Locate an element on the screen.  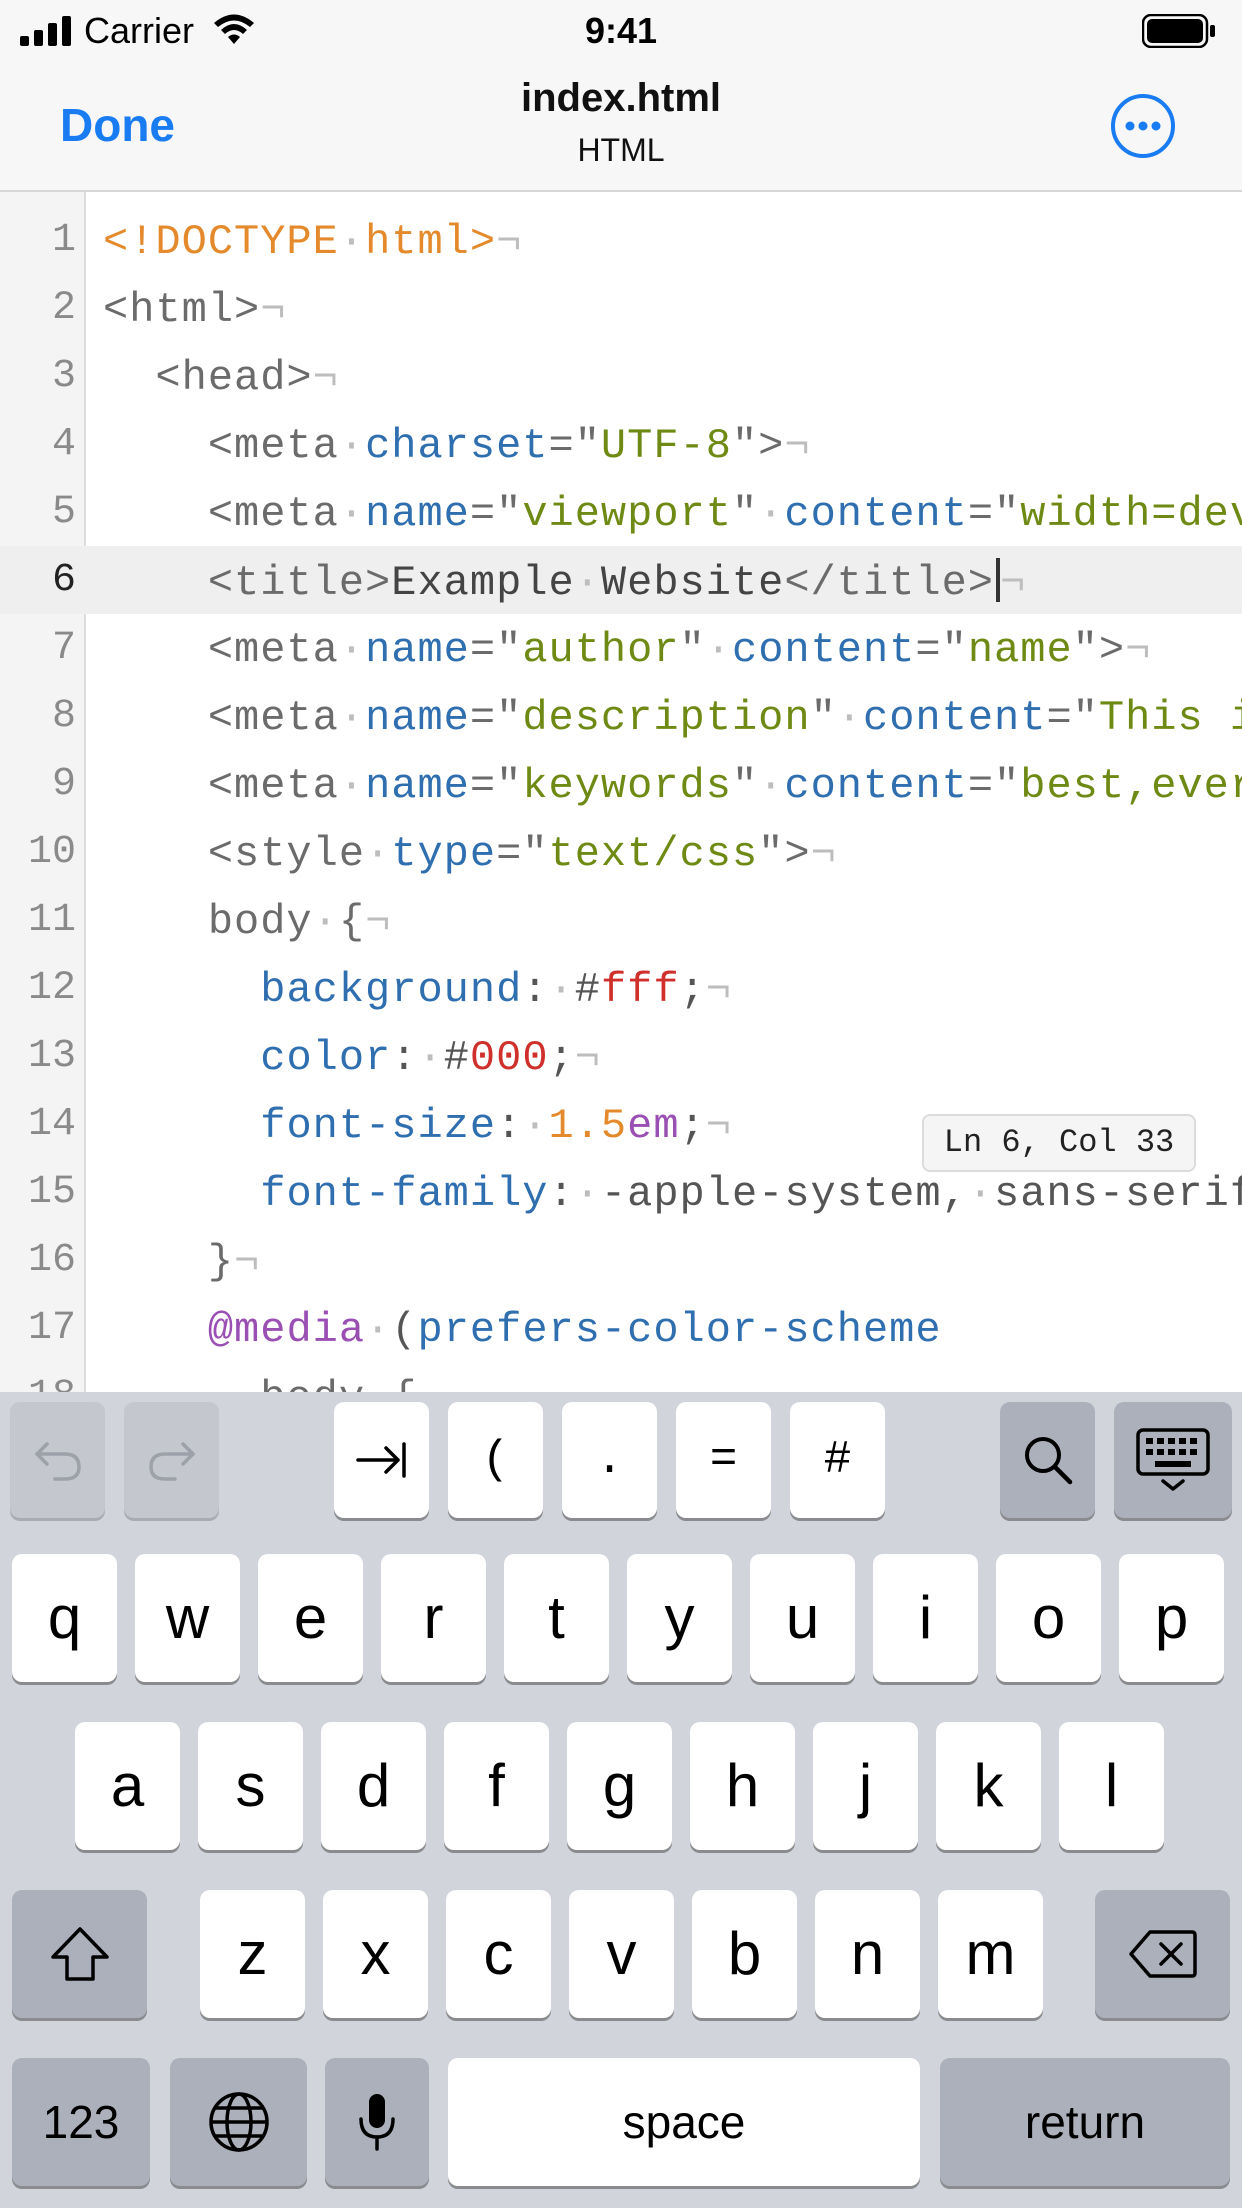
key-n: n is located at coordinates (867, 1954).